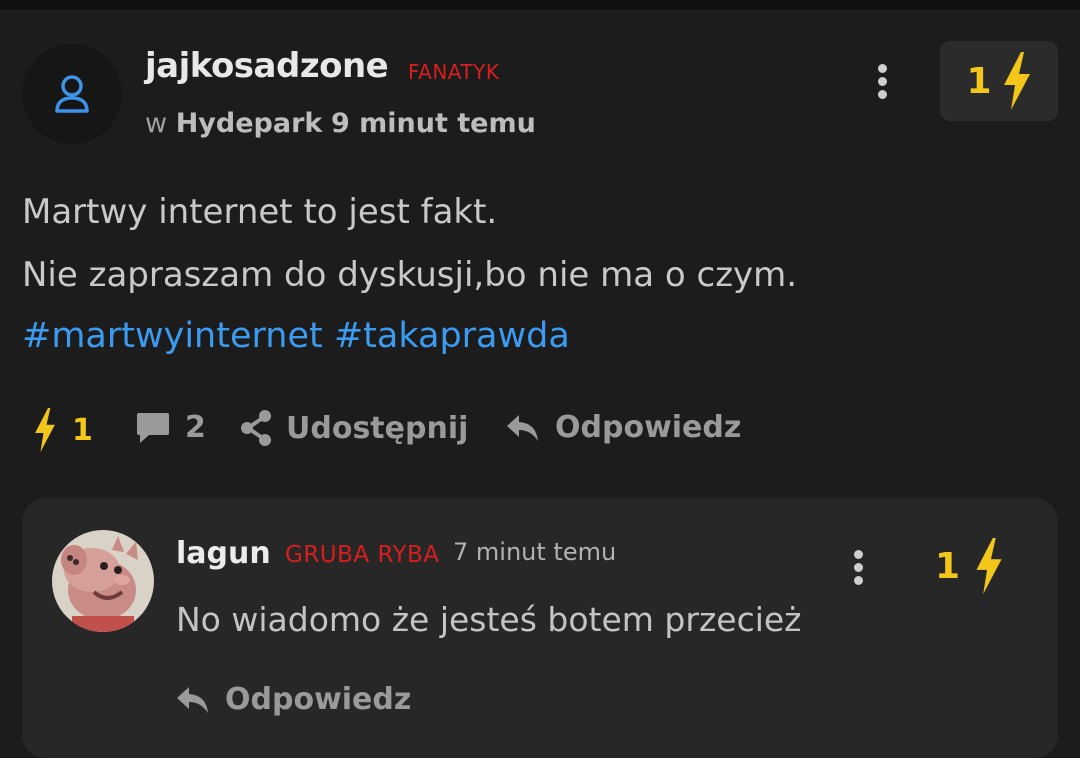 The height and width of the screenshot is (758, 1080). What do you see at coordinates (535, 552) in the screenshot?
I see `reply-time: 7 minut temu` at bounding box center [535, 552].